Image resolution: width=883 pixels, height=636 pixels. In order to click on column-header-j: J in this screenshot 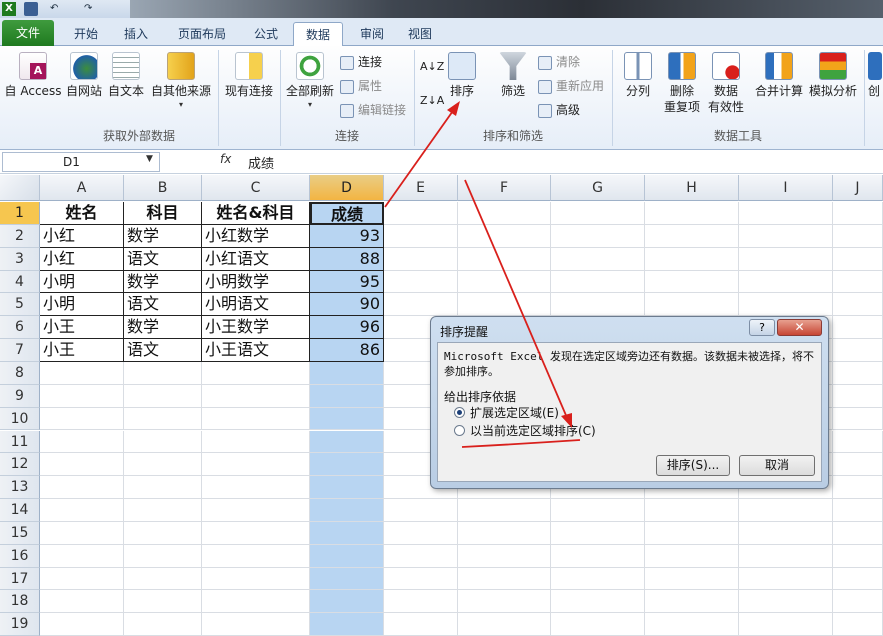, I will do `click(858, 188)`.